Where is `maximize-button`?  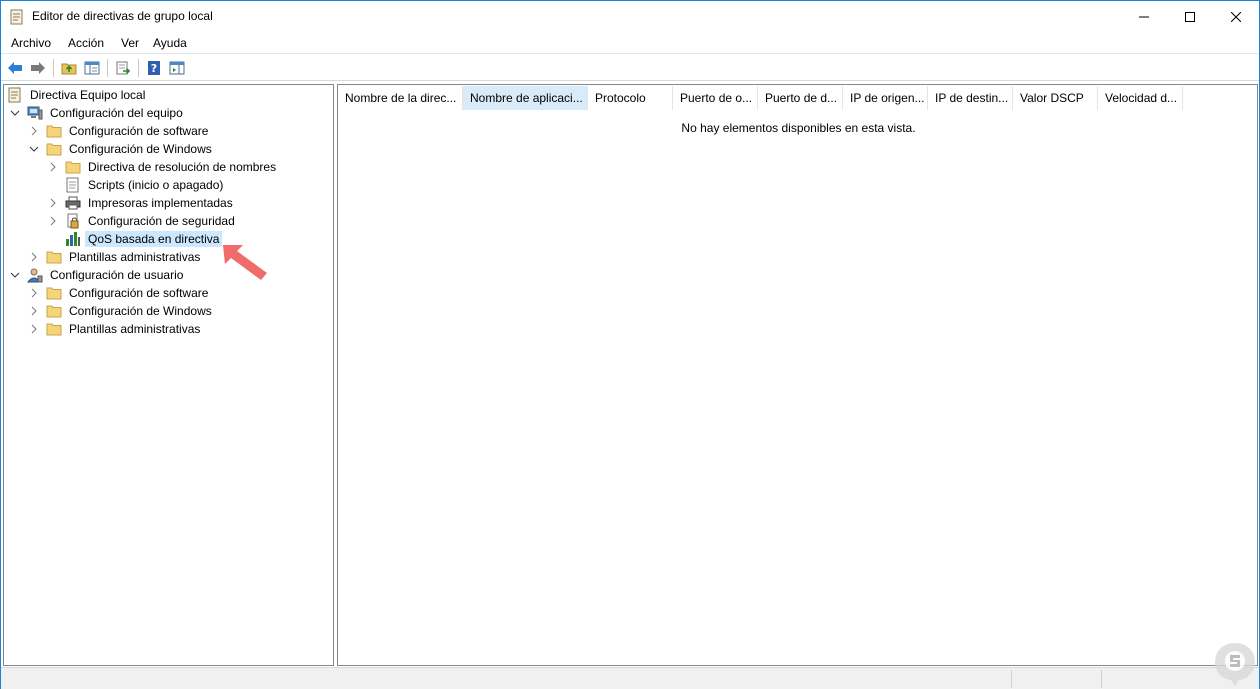
maximize-button is located at coordinates (1190, 16).